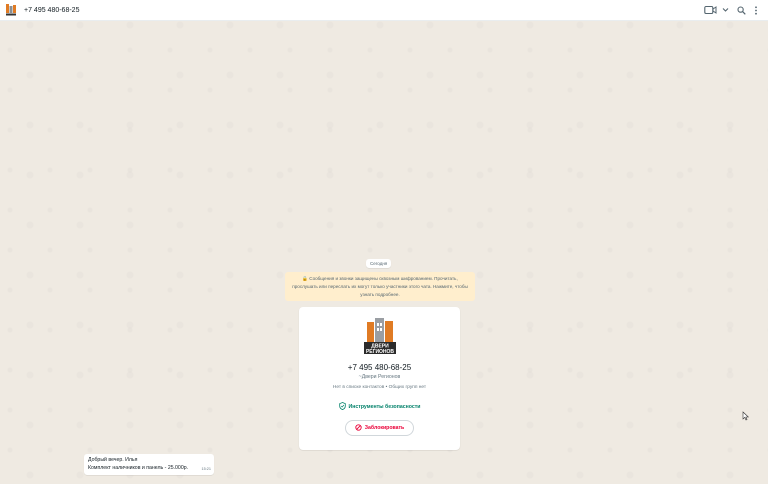  What do you see at coordinates (342, 407) in the screenshot?
I see `shield-icon` at bounding box center [342, 407].